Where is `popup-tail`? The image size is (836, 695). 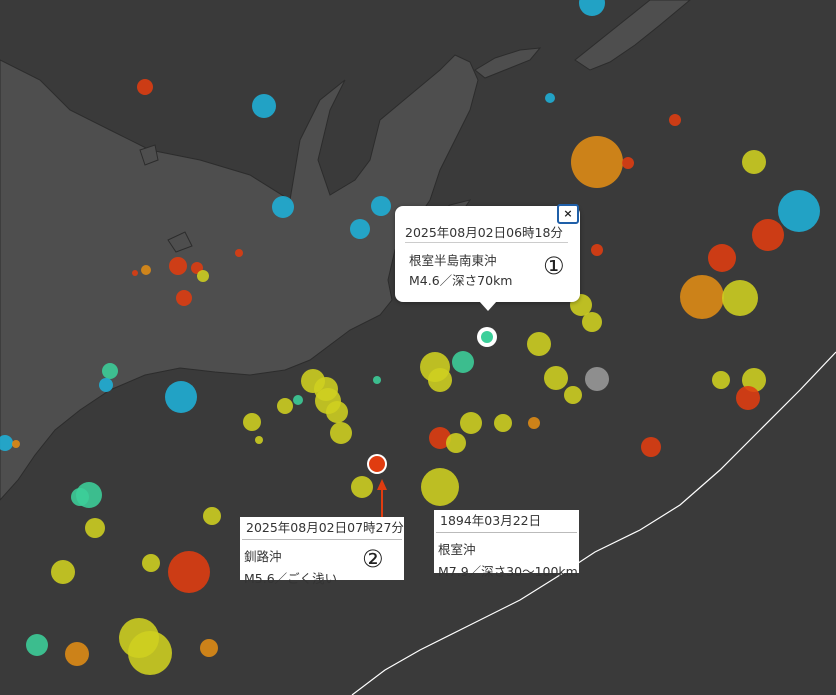 popup-tail is located at coordinates (488, 306).